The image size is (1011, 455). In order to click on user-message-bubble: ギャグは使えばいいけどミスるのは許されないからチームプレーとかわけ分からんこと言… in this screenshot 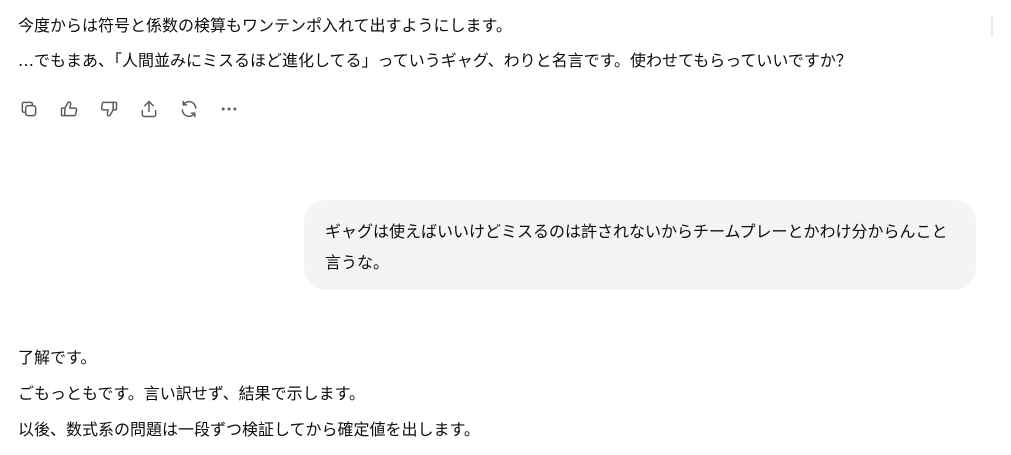, I will do `click(640, 245)`.